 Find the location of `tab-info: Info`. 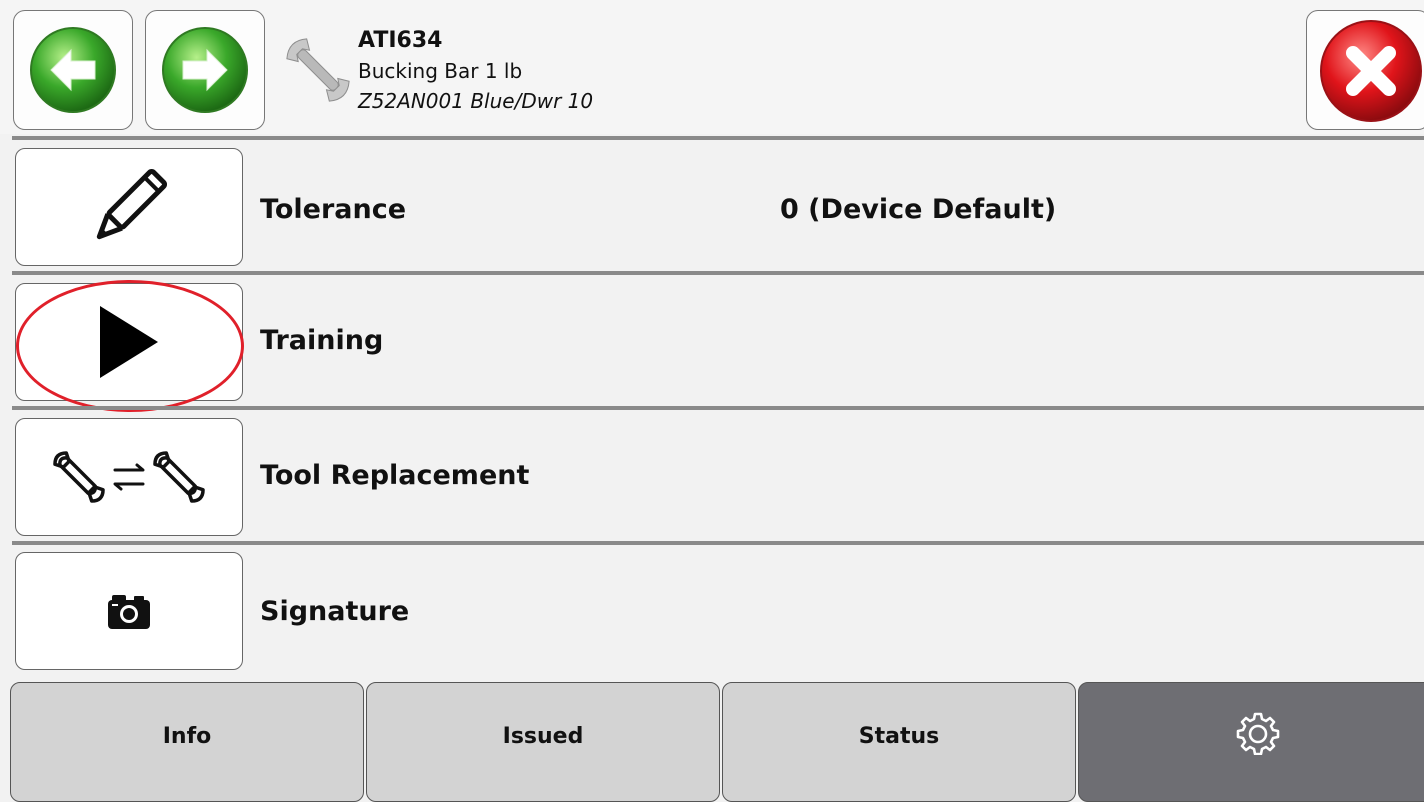

tab-info: Info is located at coordinates (187, 742).